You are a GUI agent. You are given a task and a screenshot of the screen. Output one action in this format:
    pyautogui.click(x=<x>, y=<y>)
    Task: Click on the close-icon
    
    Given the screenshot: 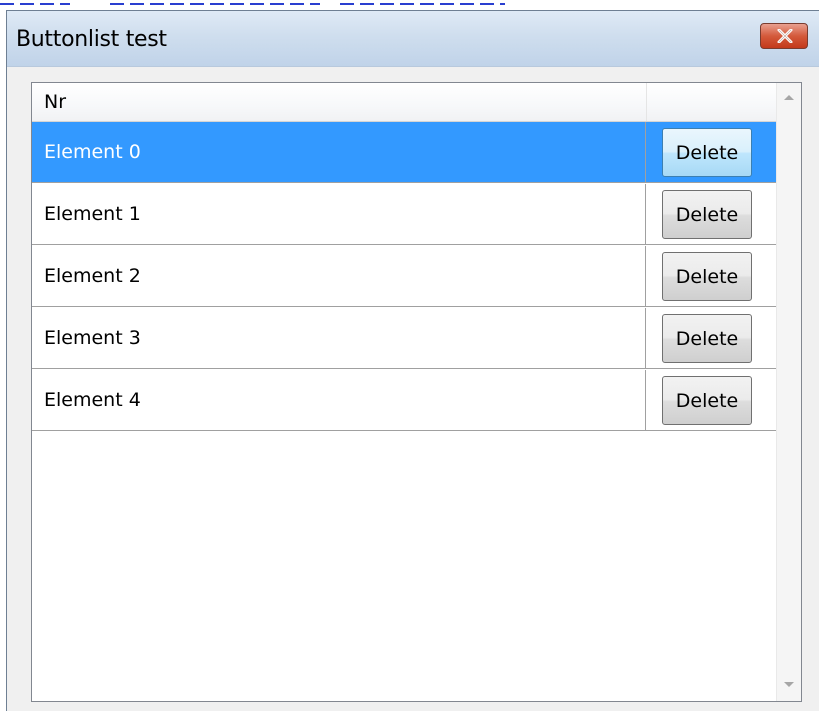 What is the action you would take?
    pyautogui.click(x=785, y=36)
    